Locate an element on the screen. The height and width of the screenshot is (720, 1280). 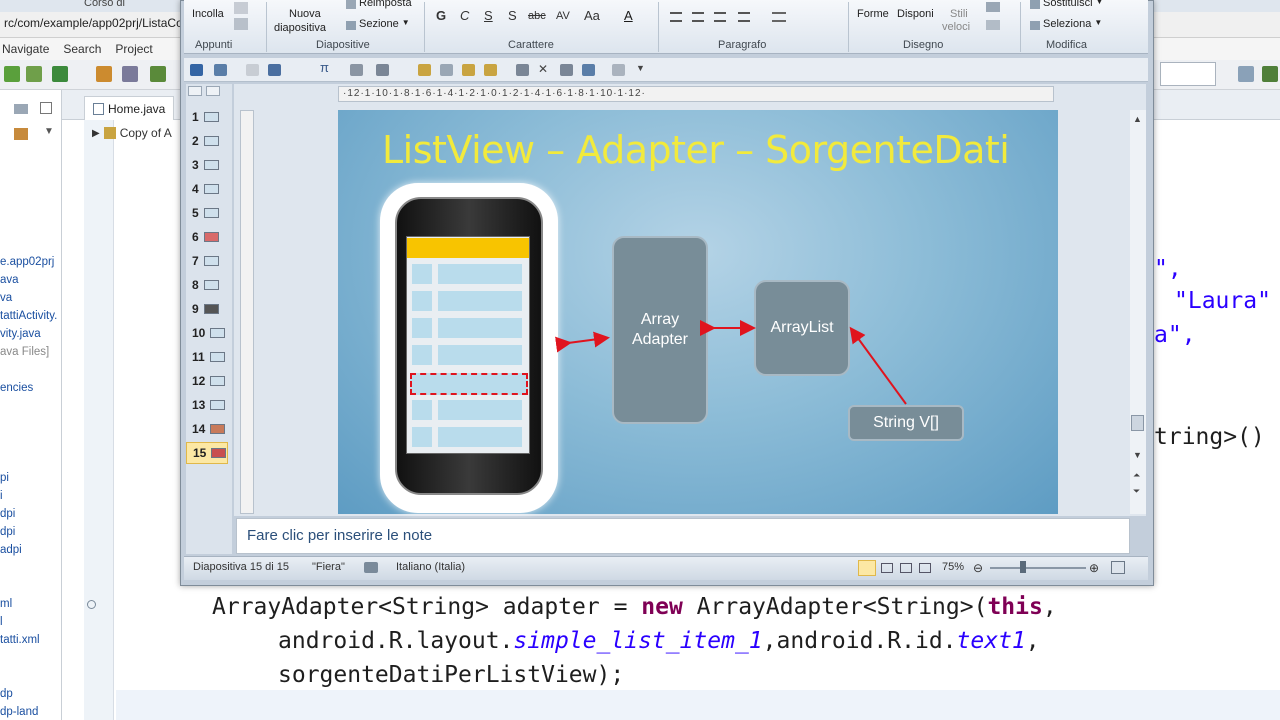
package-item: dp is located at coordinates (6, 694).